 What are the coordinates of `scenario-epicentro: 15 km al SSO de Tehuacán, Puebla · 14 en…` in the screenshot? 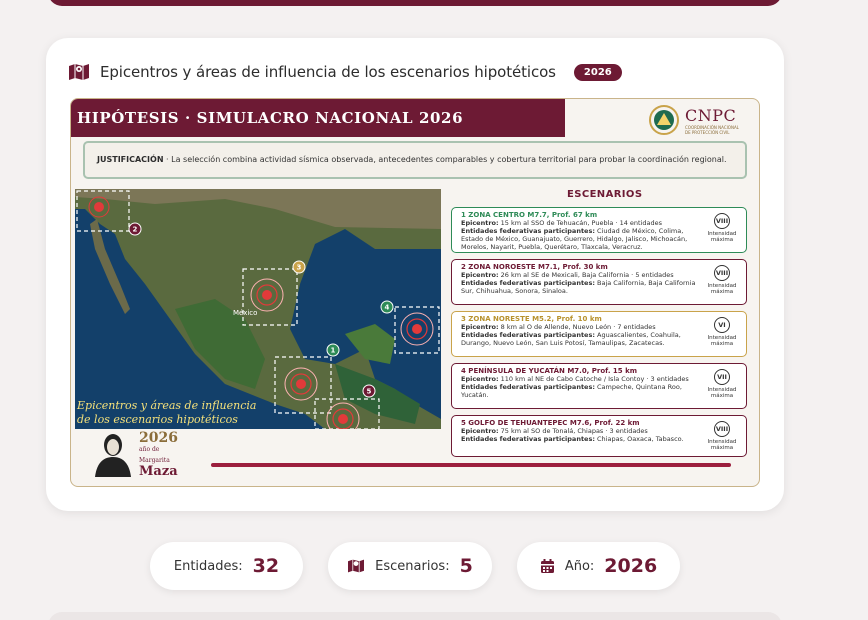 It's located at (580, 223).